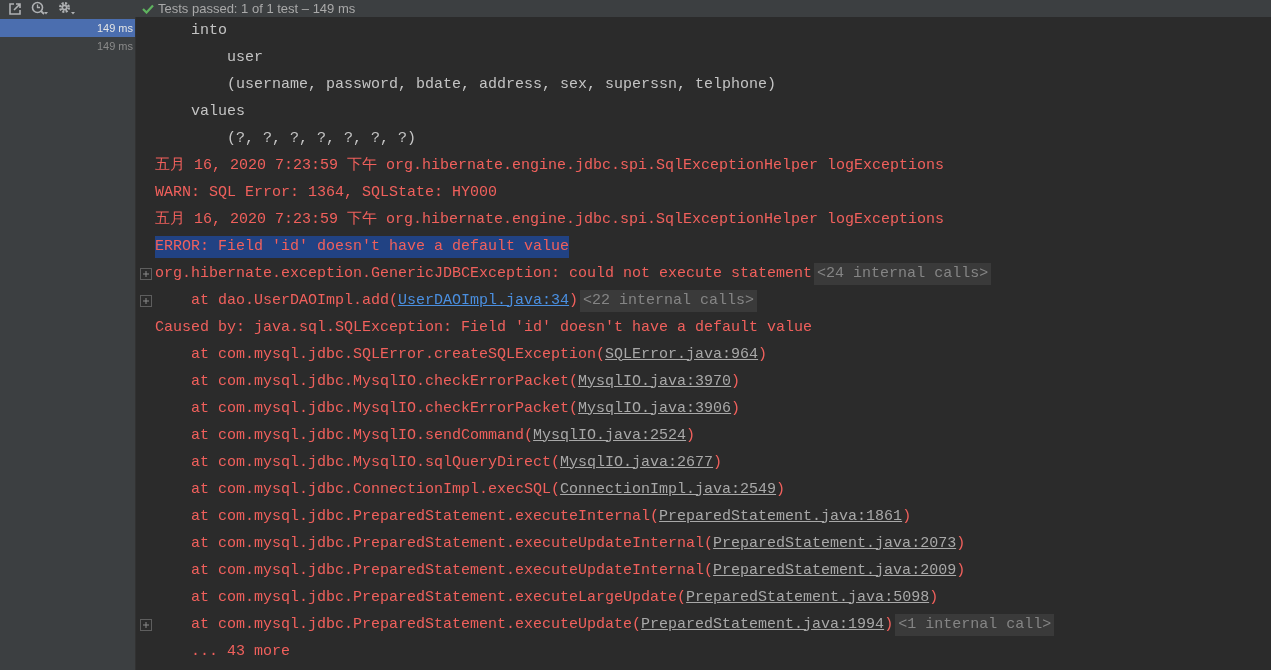 This screenshot has width=1271, height=670. I want to click on sql-line: values, so click(218, 111).